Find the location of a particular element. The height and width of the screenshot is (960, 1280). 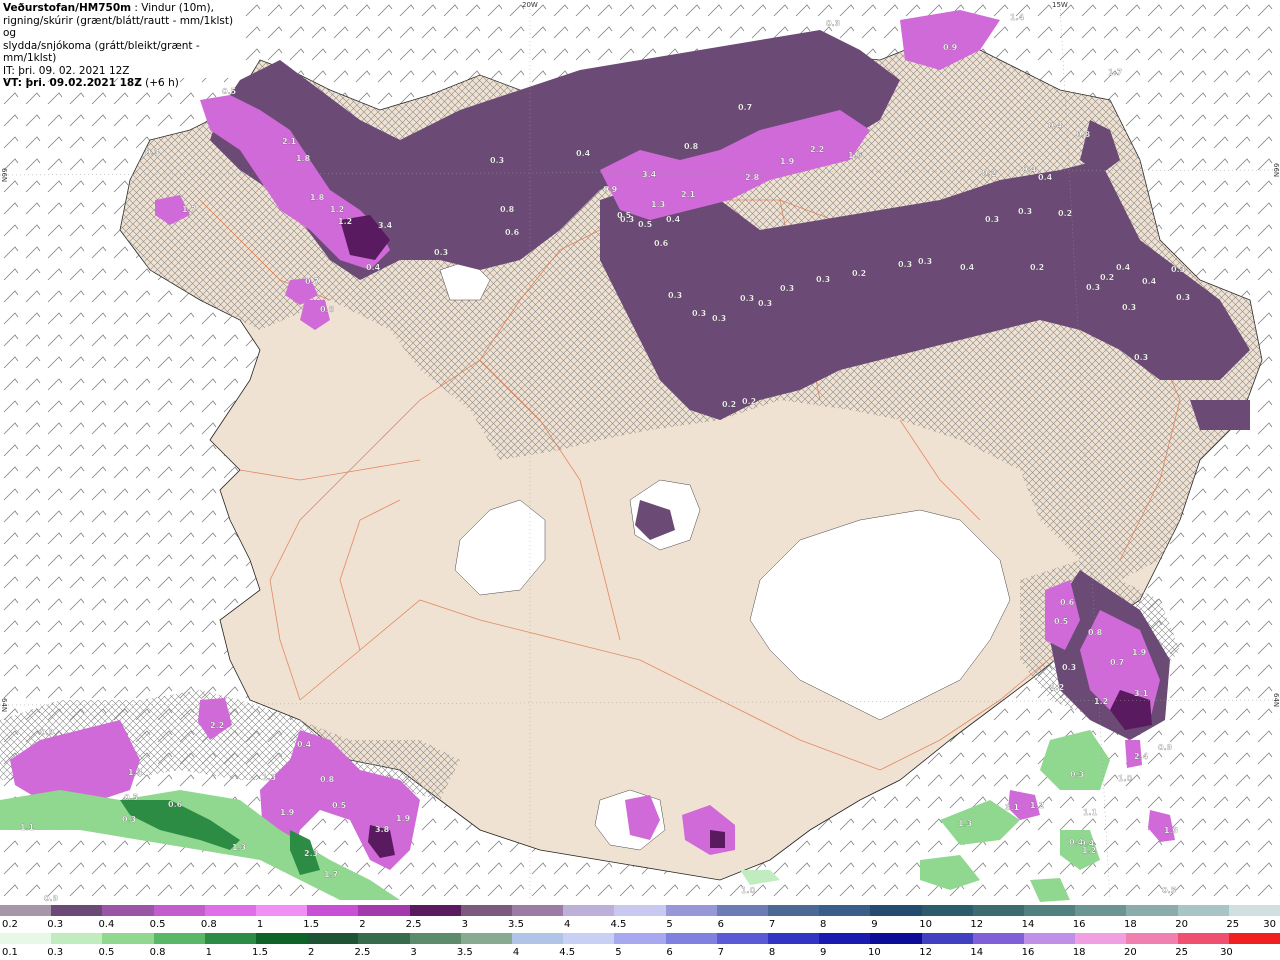

precip-value-label: 3.4 is located at coordinates (649, 174).